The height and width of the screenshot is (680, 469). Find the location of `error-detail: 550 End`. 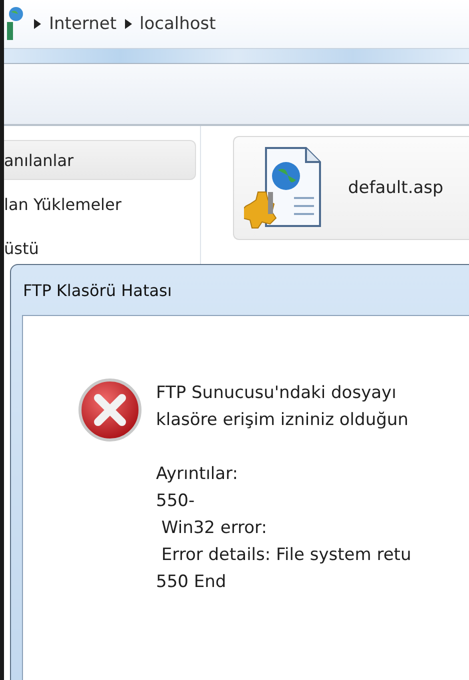

error-detail: 550 End is located at coordinates (192, 582).